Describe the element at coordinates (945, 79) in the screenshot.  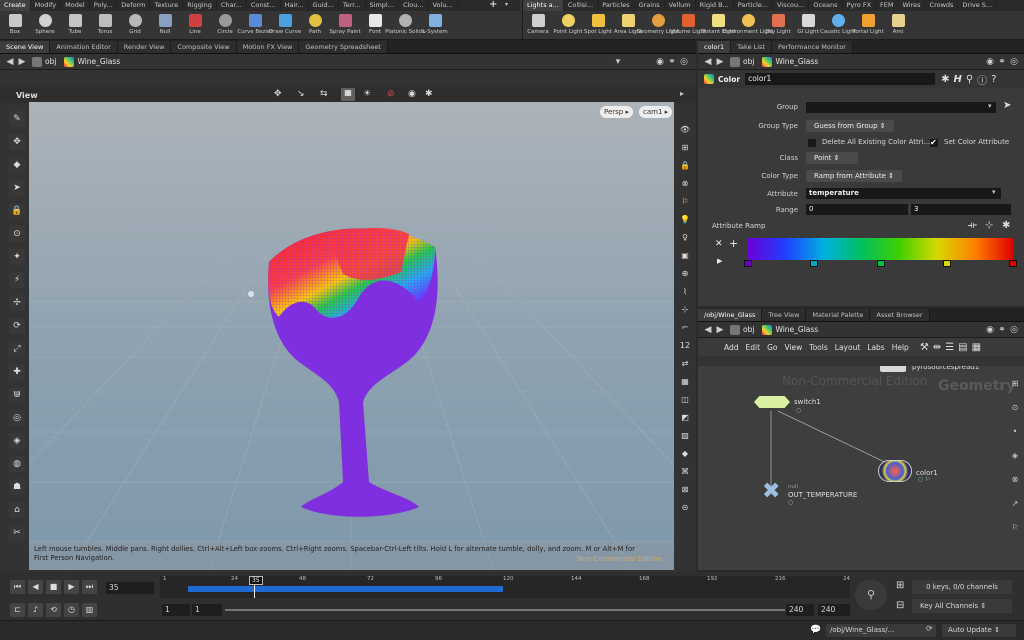
I see `node-gear-icon: ✱` at that location.